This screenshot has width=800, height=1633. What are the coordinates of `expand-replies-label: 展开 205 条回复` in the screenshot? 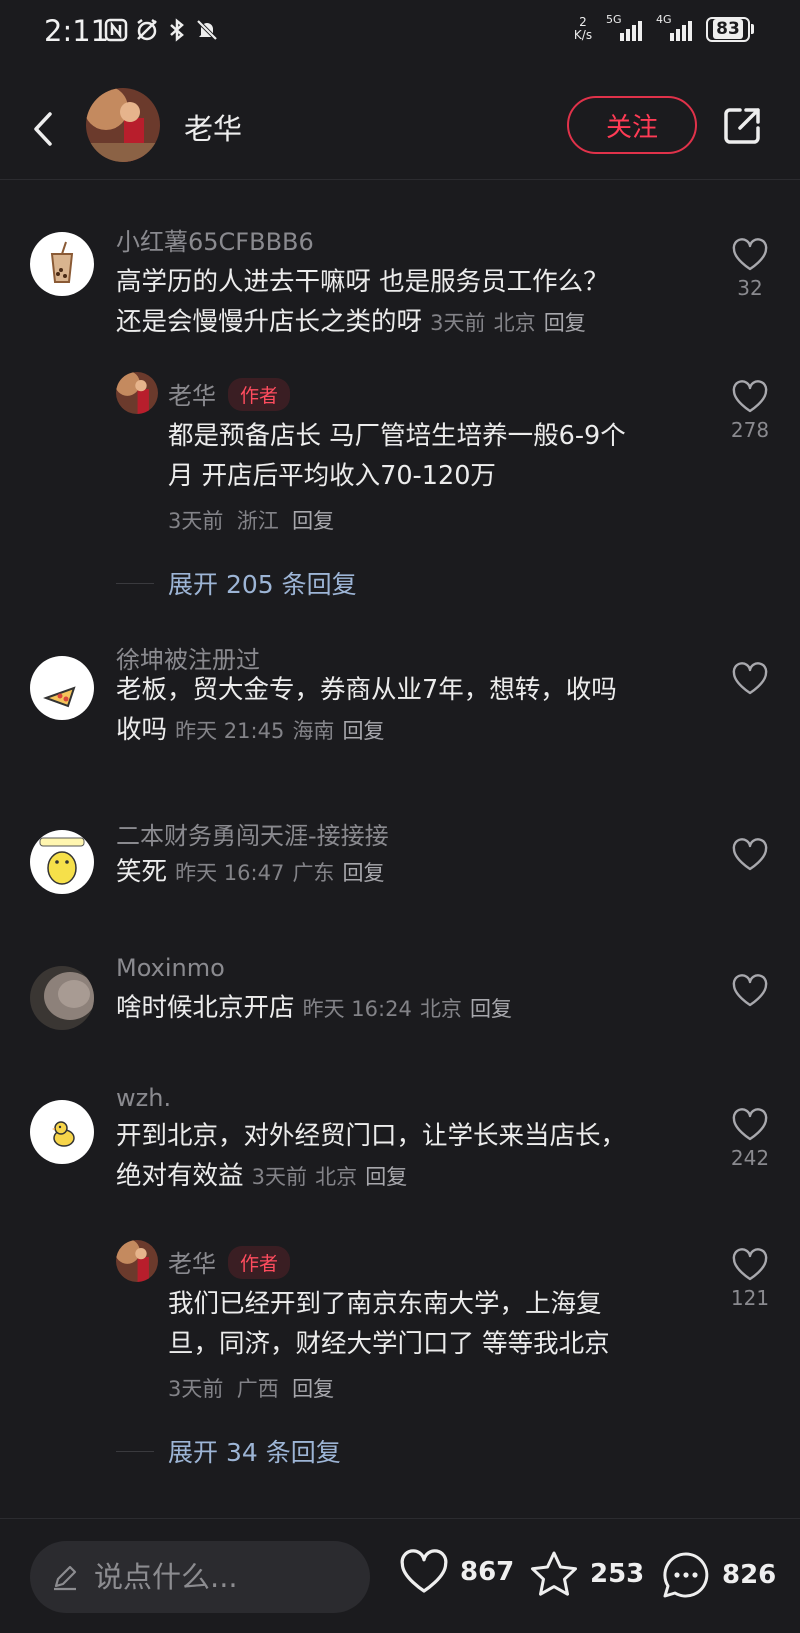 It's located at (262, 584).